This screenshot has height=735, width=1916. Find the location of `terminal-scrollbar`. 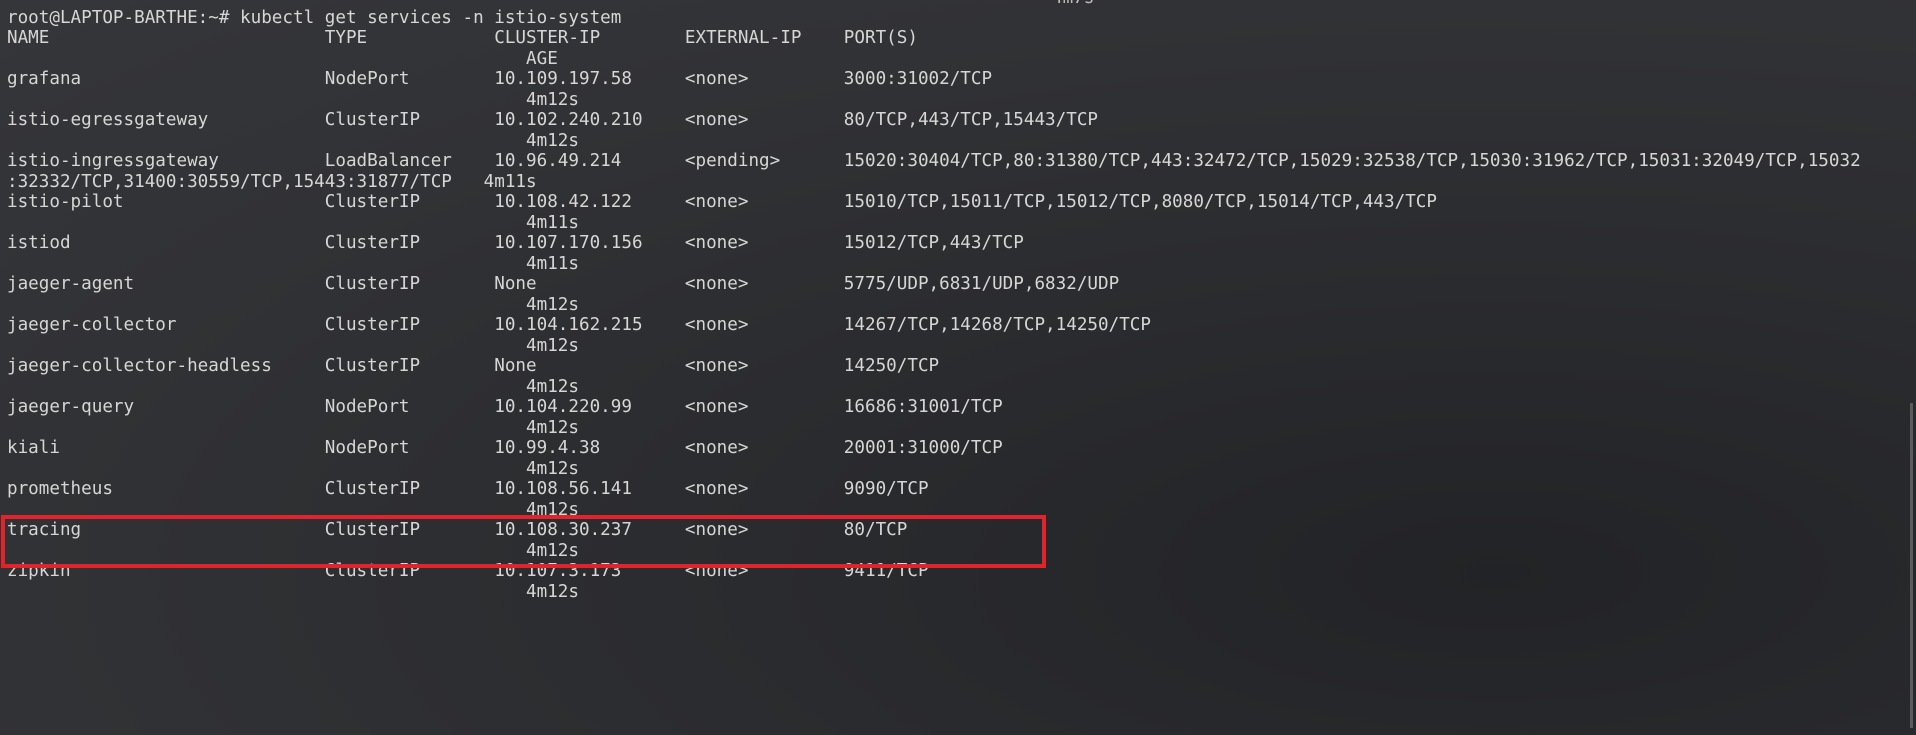

terminal-scrollbar is located at coordinates (1911, 565).